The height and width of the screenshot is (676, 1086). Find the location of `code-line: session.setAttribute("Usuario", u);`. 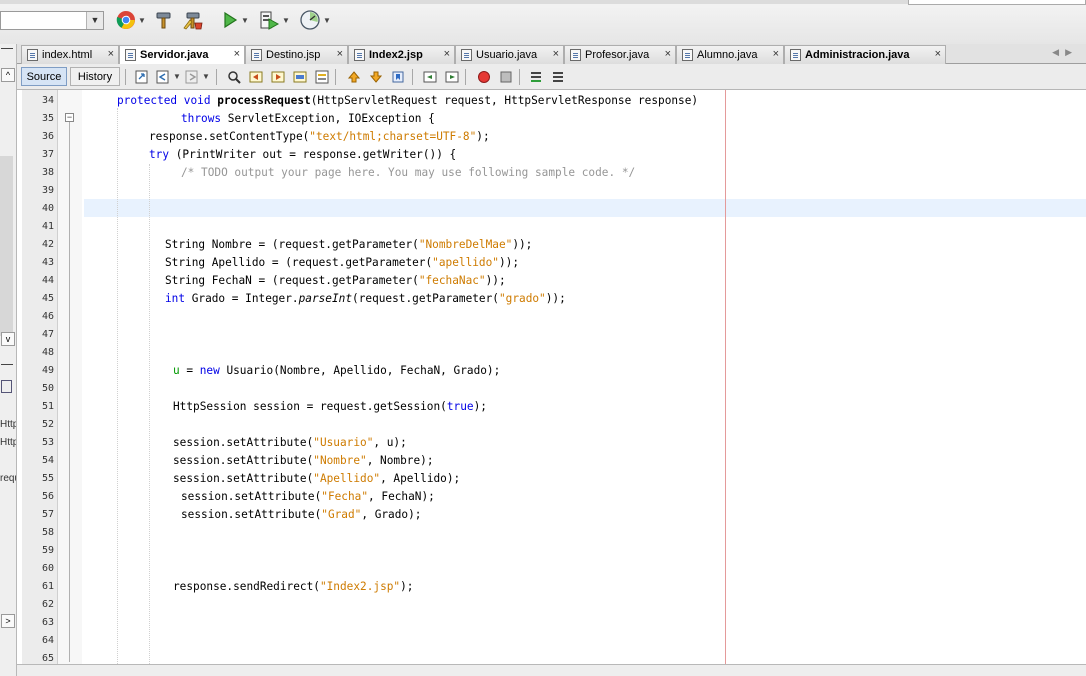

code-line: session.setAttribute("Usuario", u); is located at coordinates (290, 443).